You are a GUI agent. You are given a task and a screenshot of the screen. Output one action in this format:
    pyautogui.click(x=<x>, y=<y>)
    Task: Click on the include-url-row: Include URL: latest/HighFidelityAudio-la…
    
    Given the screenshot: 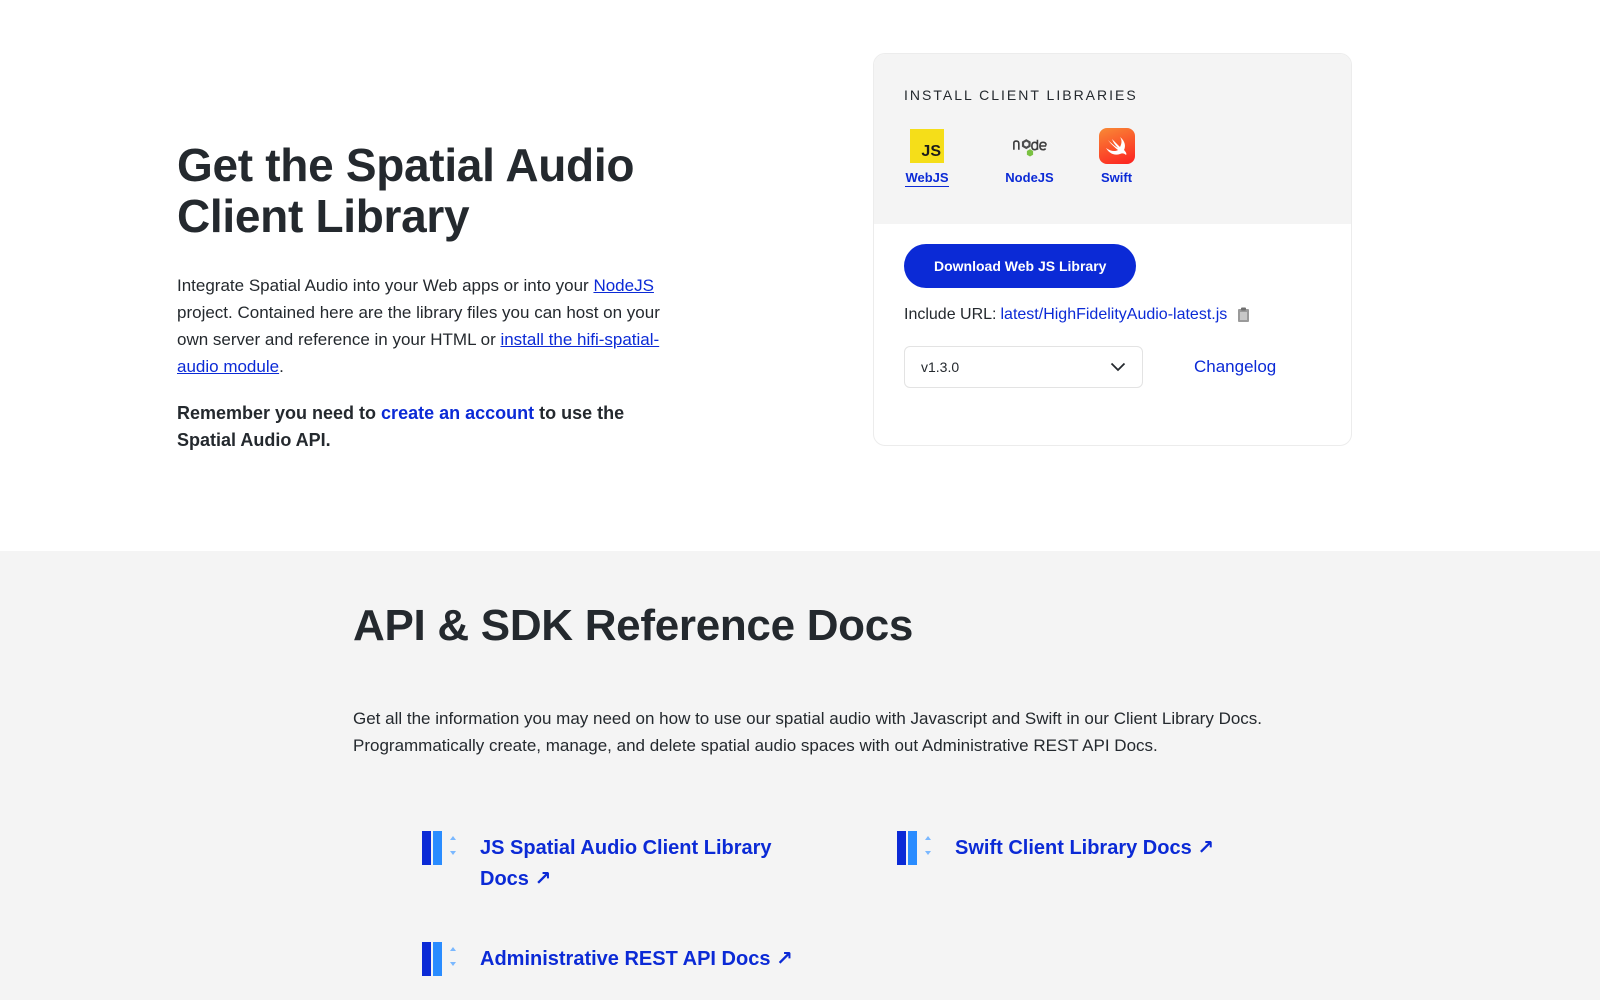 What is the action you would take?
    pyautogui.click(x=1112, y=315)
    